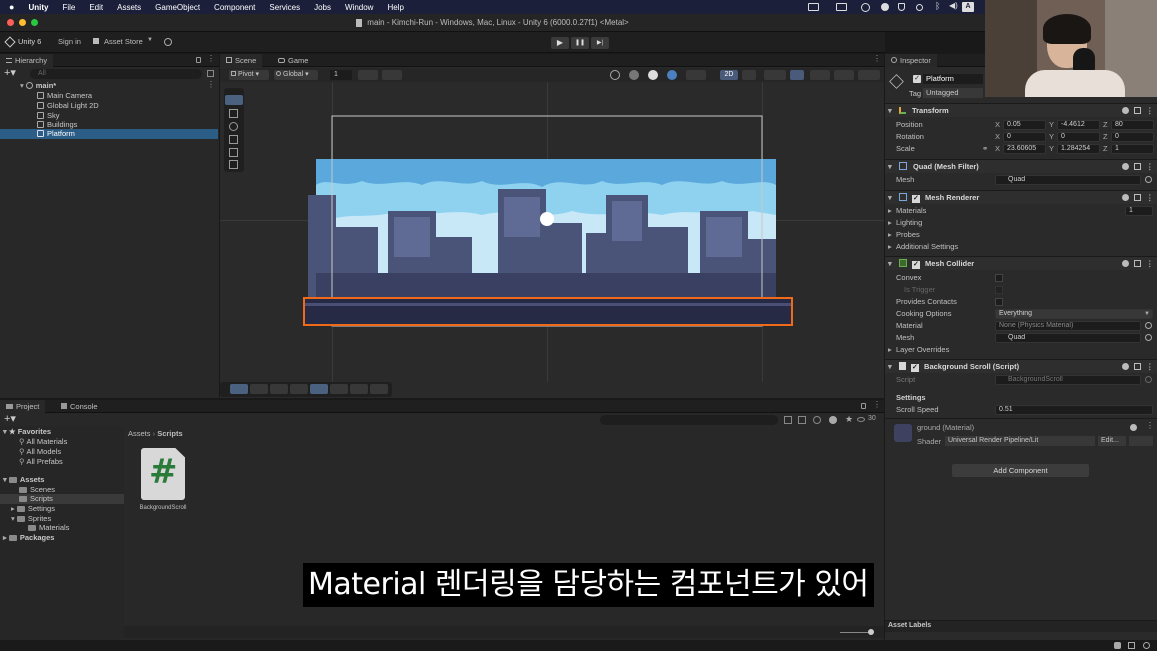  What do you see at coordinates (885, 7) in the screenshot?
I see `circle-app-icon` at bounding box center [885, 7].